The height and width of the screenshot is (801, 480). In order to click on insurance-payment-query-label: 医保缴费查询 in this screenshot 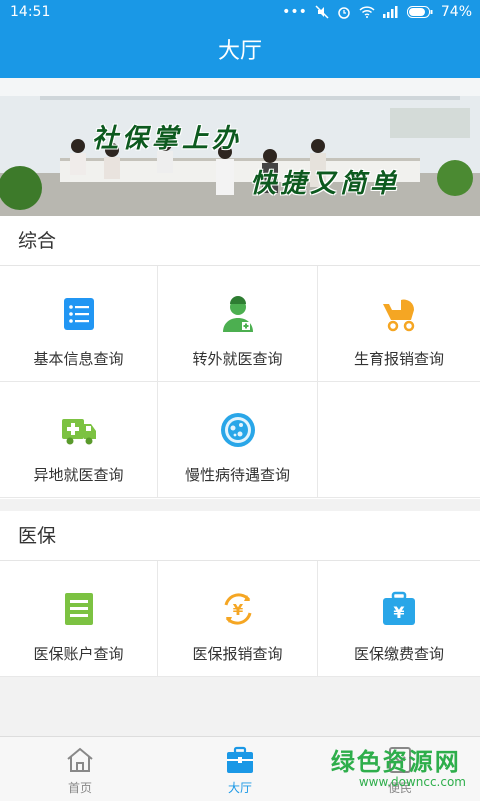, I will do `click(398, 654)`.